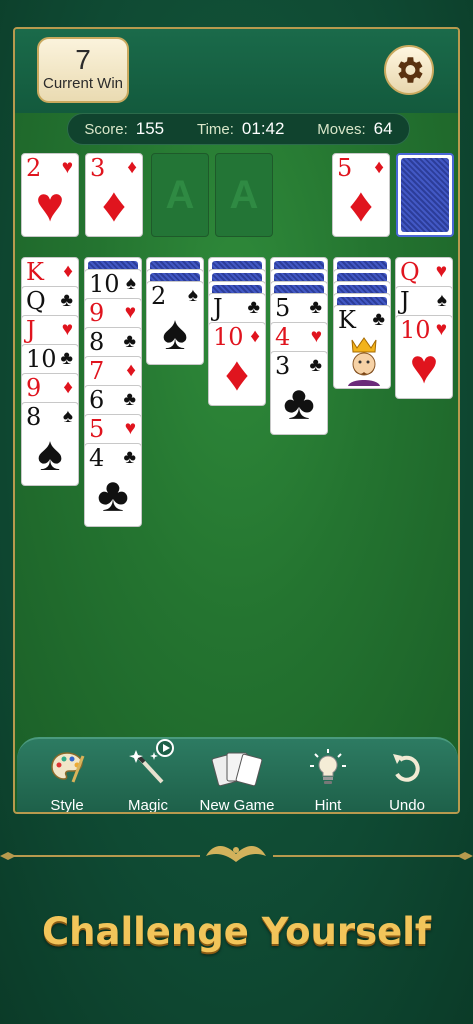  I want to click on style-label: Style, so click(67, 805).